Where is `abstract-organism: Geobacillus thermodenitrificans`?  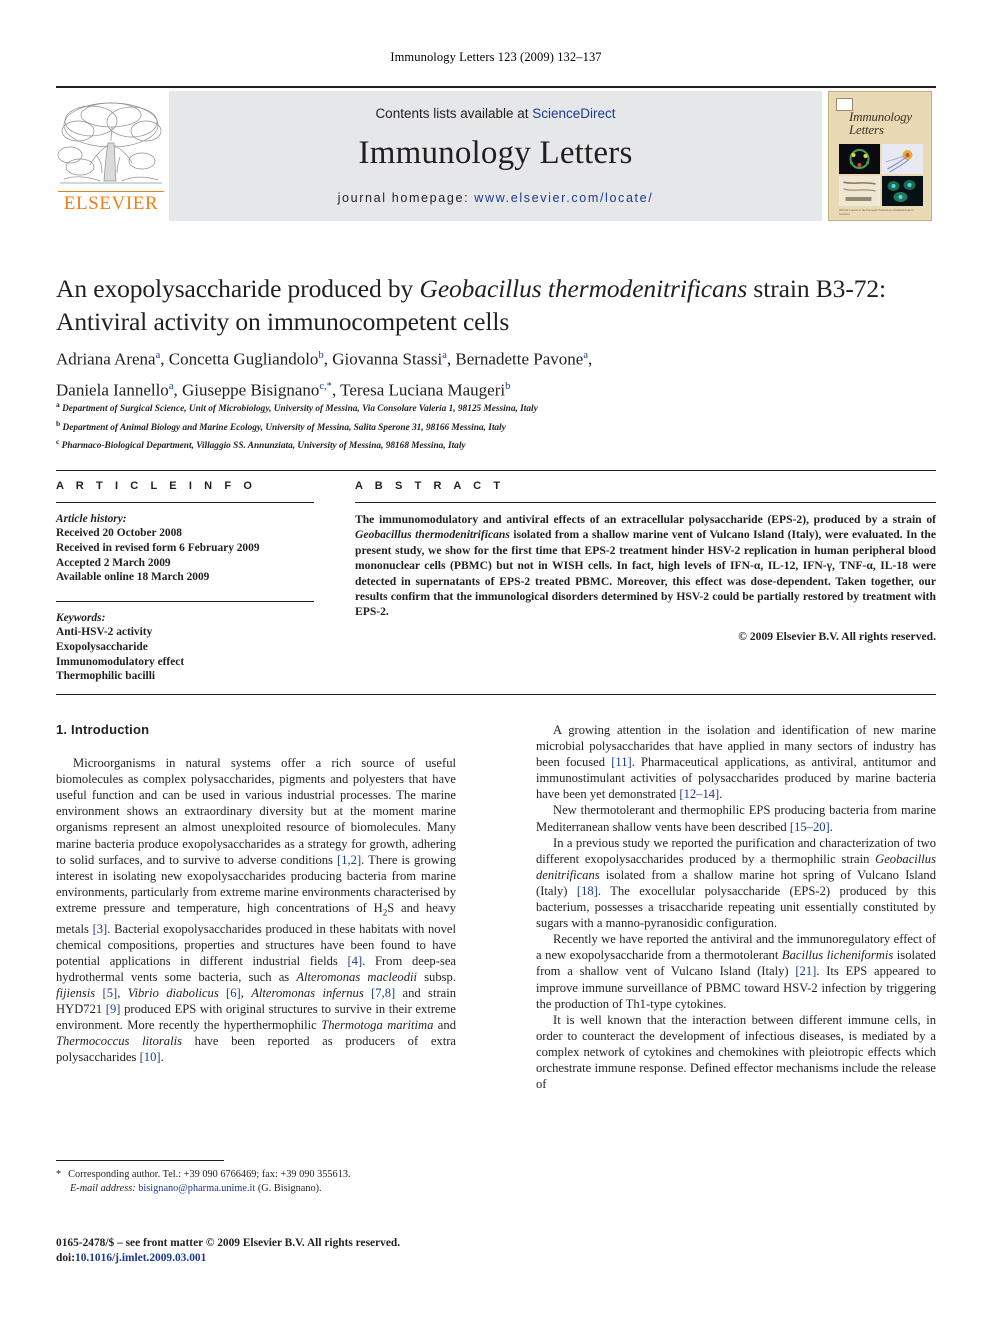
abstract-organism: Geobacillus thermodenitrificans is located at coordinates (432, 535).